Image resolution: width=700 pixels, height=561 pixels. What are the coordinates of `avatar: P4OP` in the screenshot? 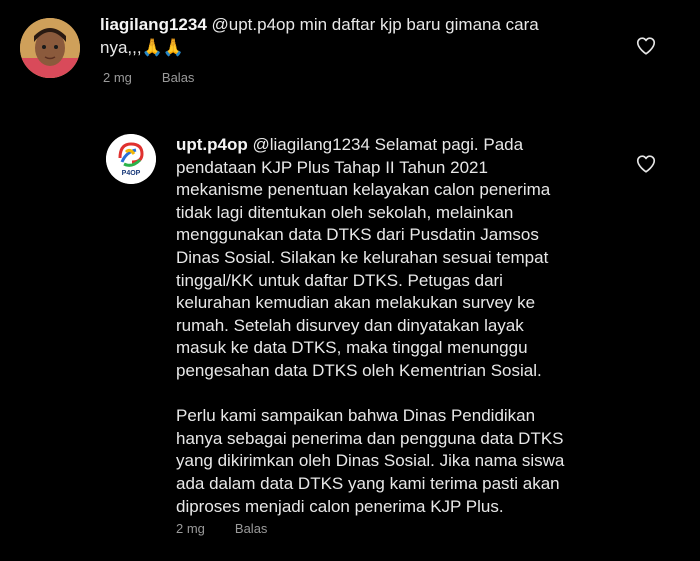 It's located at (131, 159).